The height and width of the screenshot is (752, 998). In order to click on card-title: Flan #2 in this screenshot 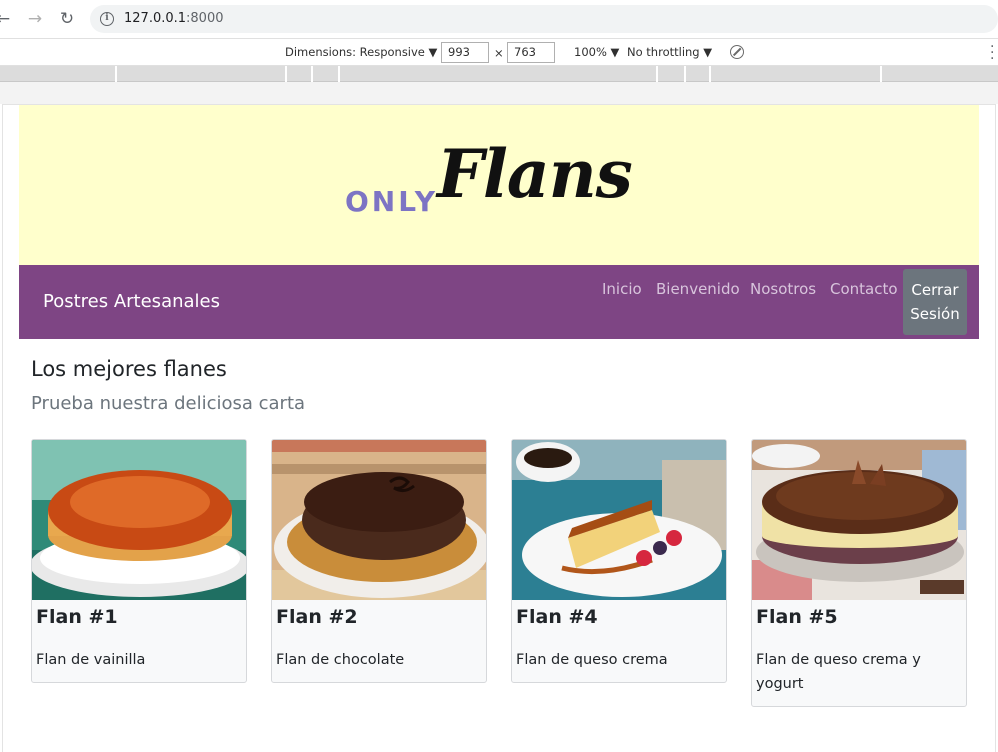, I will do `click(317, 617)`.